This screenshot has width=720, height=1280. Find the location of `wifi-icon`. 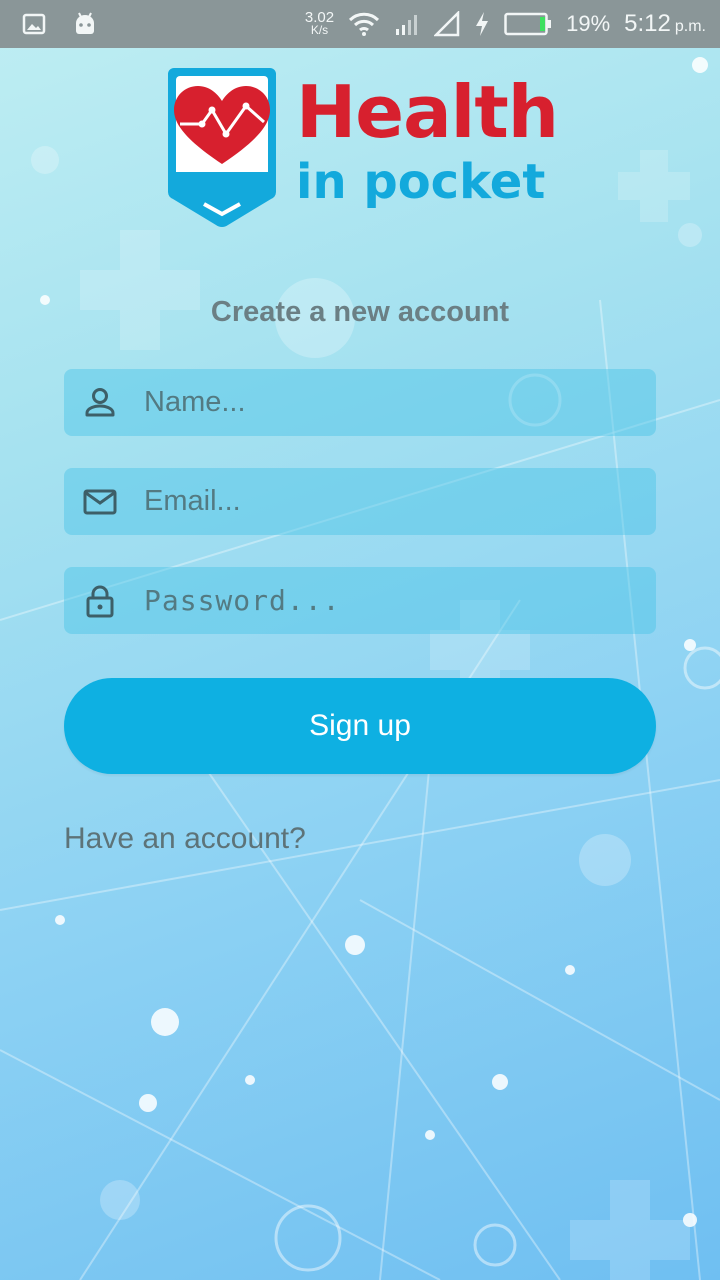

wifi-icon is located at coordinates (364, 24).